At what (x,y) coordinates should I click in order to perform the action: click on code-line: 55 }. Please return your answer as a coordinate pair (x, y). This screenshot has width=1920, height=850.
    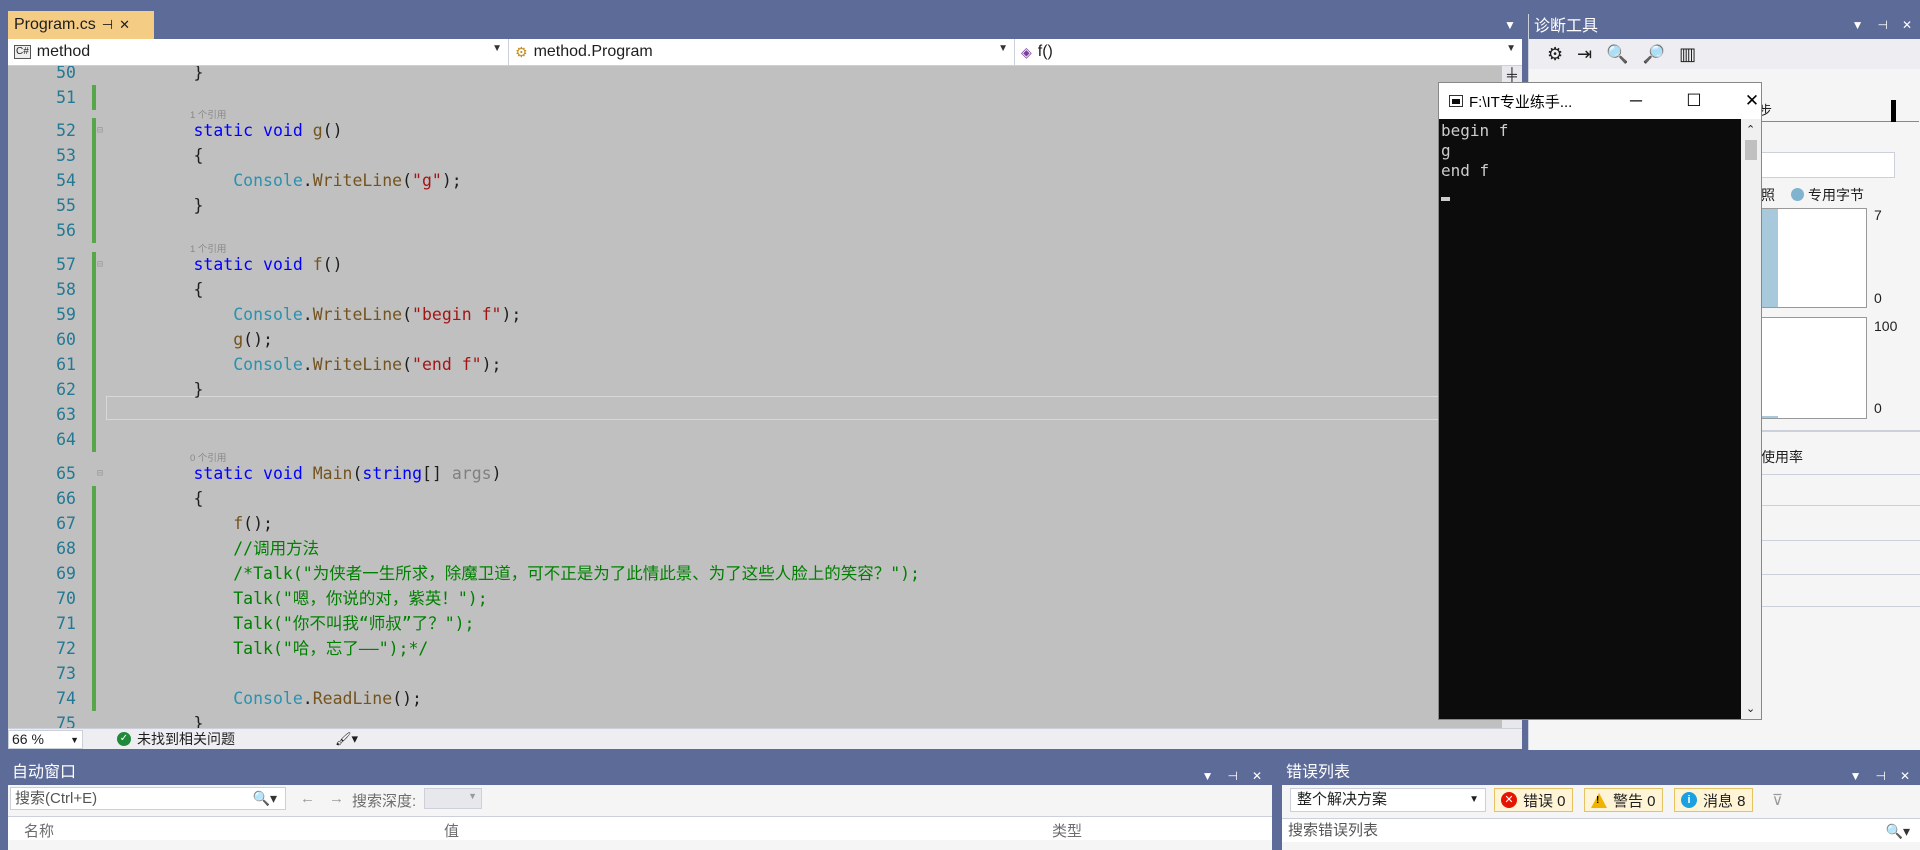
    Looking at the image, I should click on (765, 205).